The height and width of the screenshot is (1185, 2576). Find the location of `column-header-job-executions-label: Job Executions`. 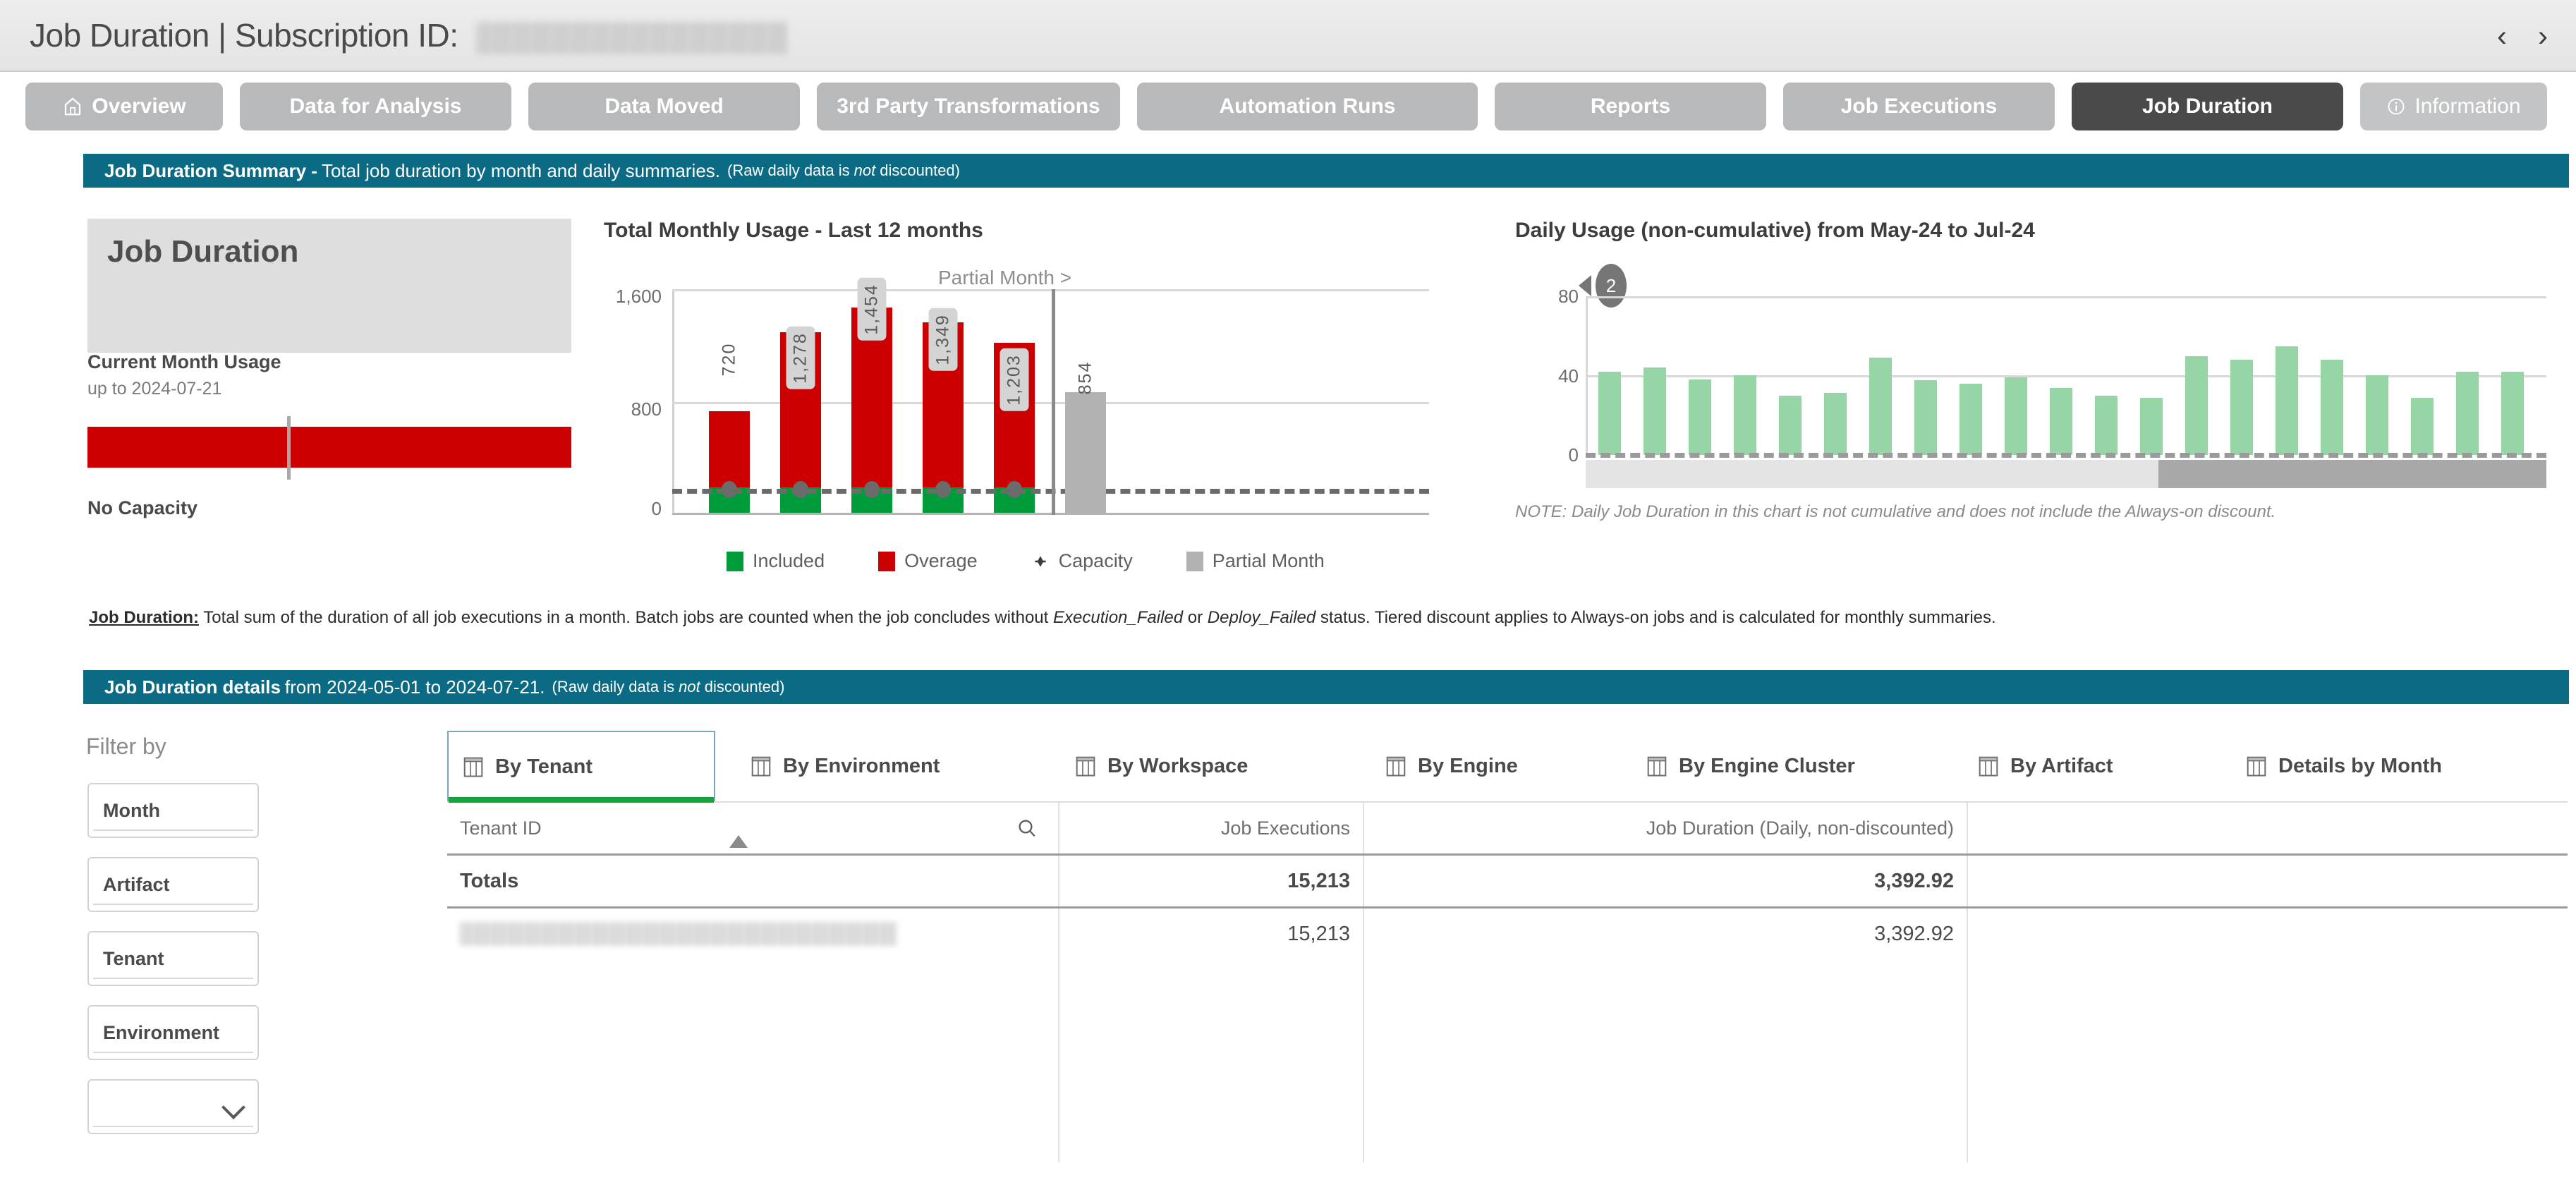

column-header-job-executions-label: Job Executions is located at coordinates (1285, 828).